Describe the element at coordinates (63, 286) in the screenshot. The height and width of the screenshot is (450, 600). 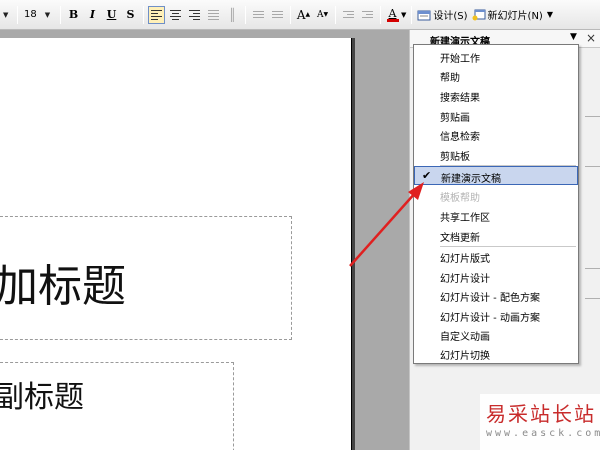
I see `title-placeholder-text: 加标题` at that location.